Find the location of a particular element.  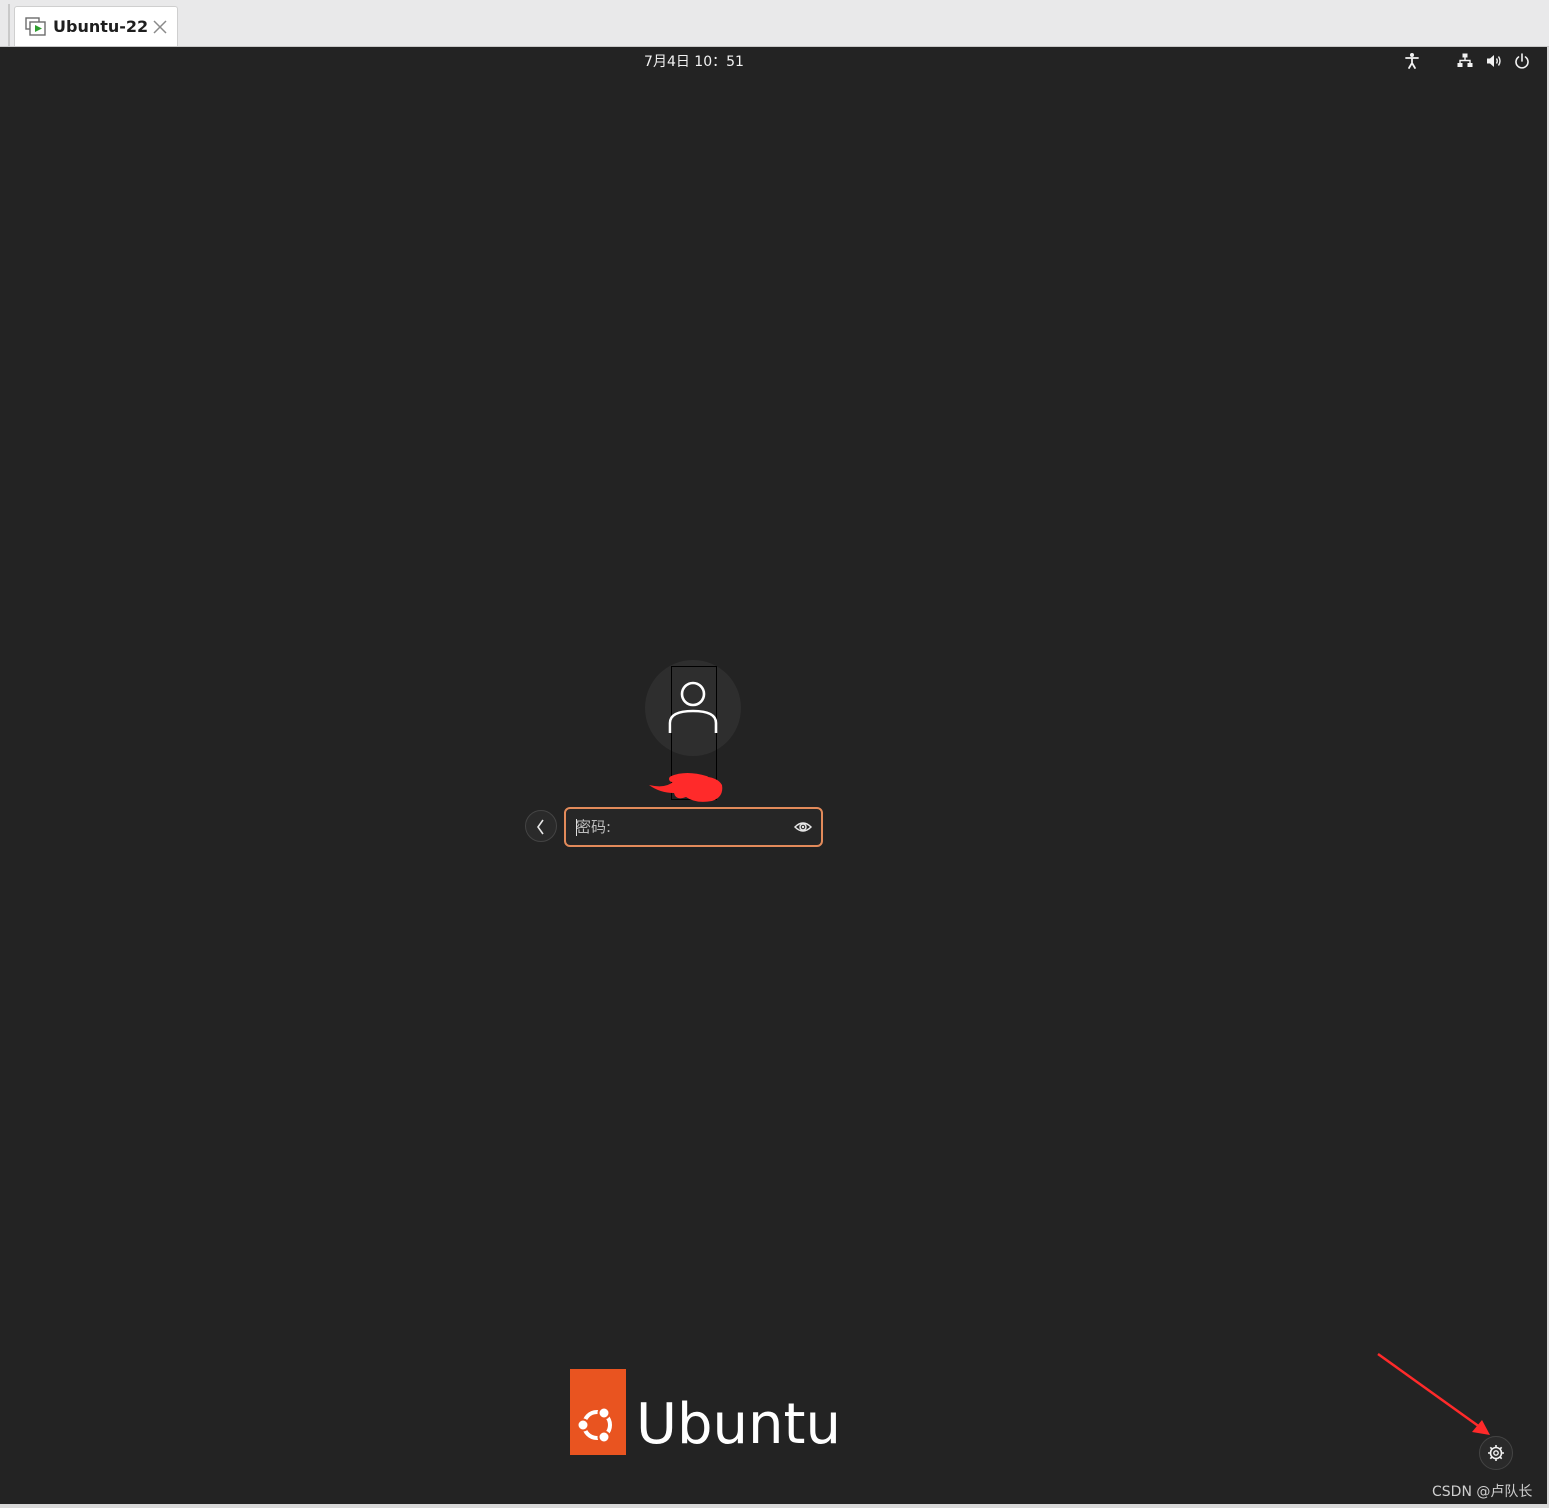

accessibility-icon is located at coordinates (1412, 61).